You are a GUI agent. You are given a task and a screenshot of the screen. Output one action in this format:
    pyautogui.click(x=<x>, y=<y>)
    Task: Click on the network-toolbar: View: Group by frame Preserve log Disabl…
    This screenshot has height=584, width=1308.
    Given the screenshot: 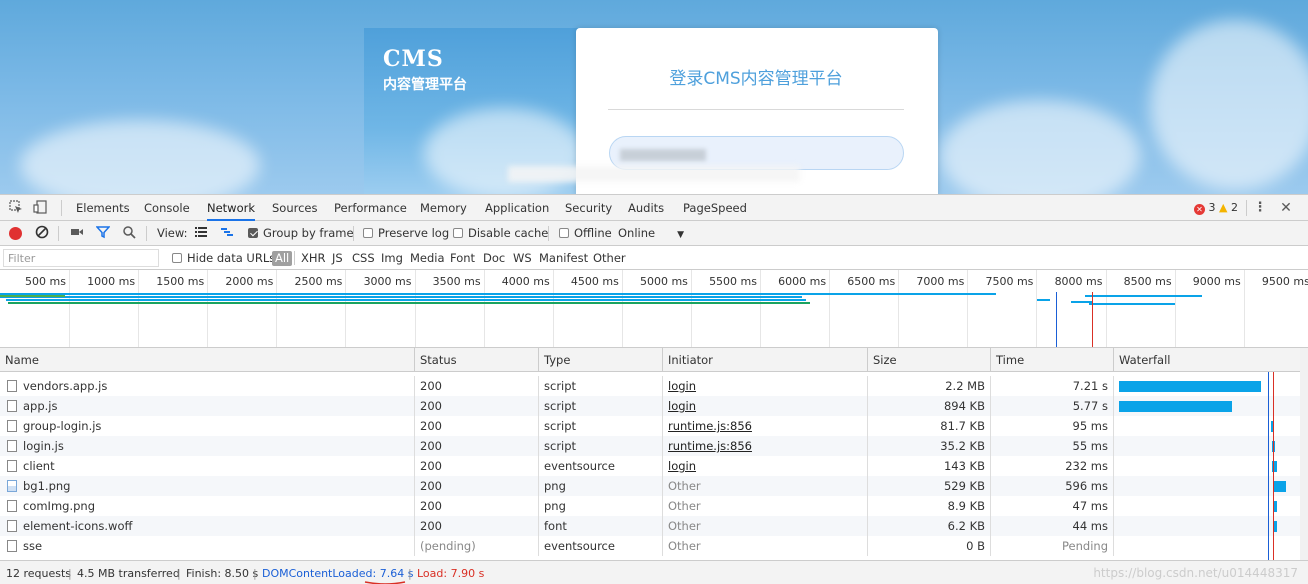 What is the action you would take?
    pyautogui.click(x=654, y=233)
    